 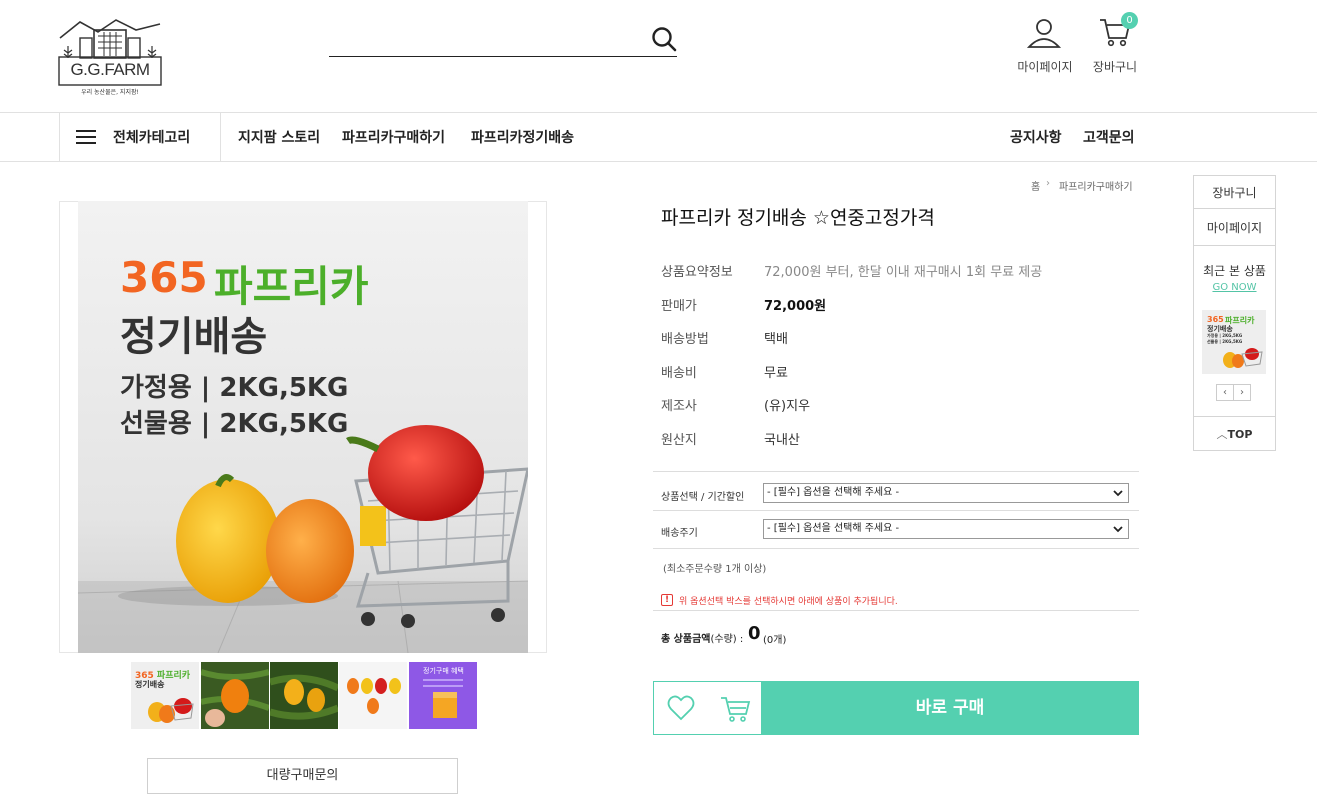 I want to click on spec-label-summary: 상품요약정보, so click(x=697, y=272).